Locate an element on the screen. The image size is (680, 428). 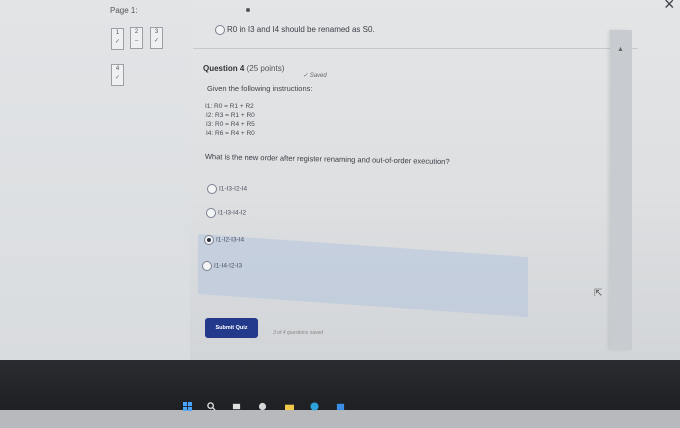
answer-option: I1-I3-I4-I2 is located at coordinates (226, 213).